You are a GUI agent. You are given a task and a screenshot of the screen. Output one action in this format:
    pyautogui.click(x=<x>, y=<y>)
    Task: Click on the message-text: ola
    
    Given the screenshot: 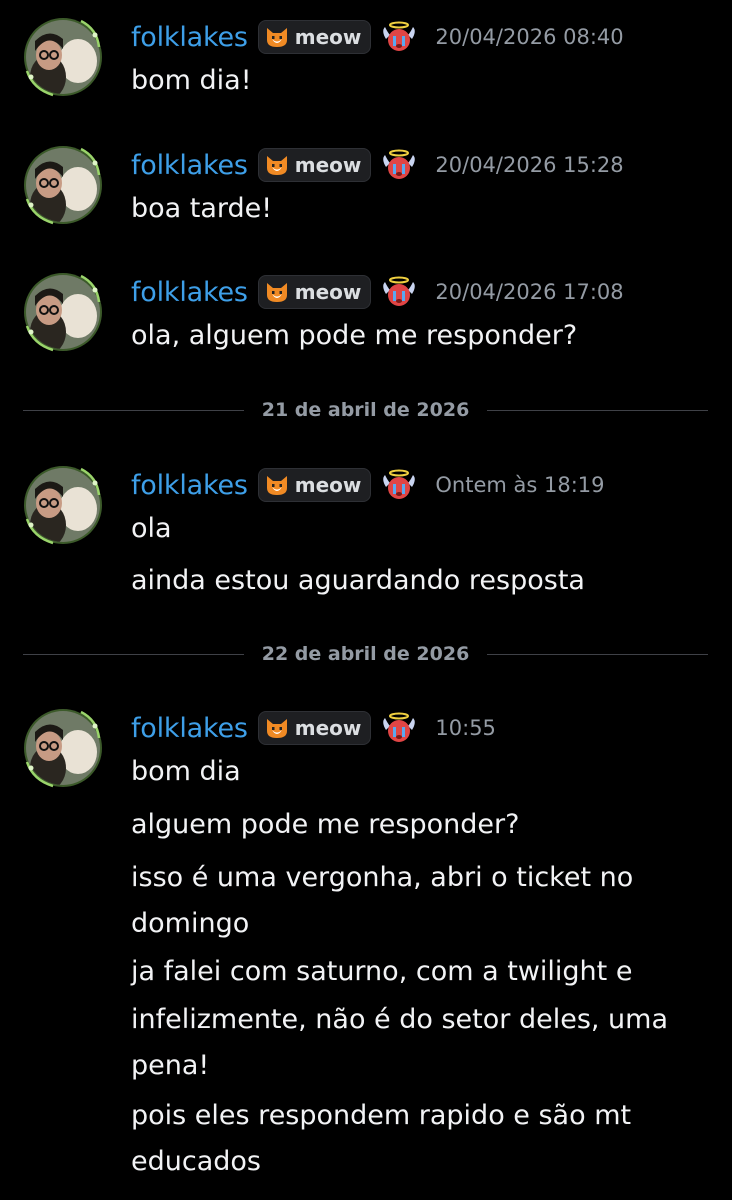 What is the action you would take?
    pyautogui.click(x=151, y=528)
    